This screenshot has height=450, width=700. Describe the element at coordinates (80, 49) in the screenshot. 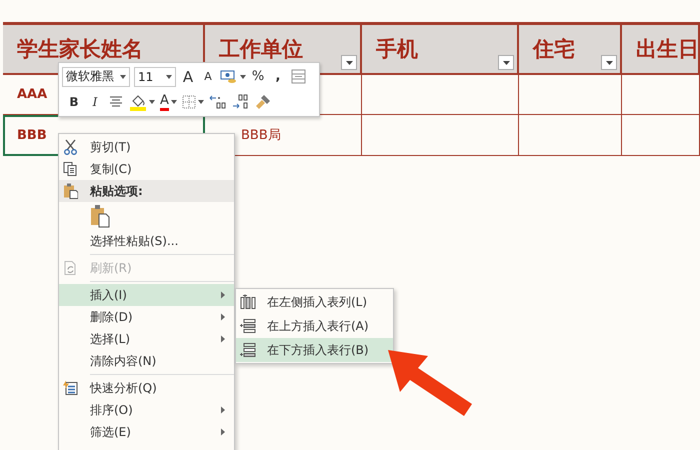

I see `column-header-label: 学生家长姓名` at that location.